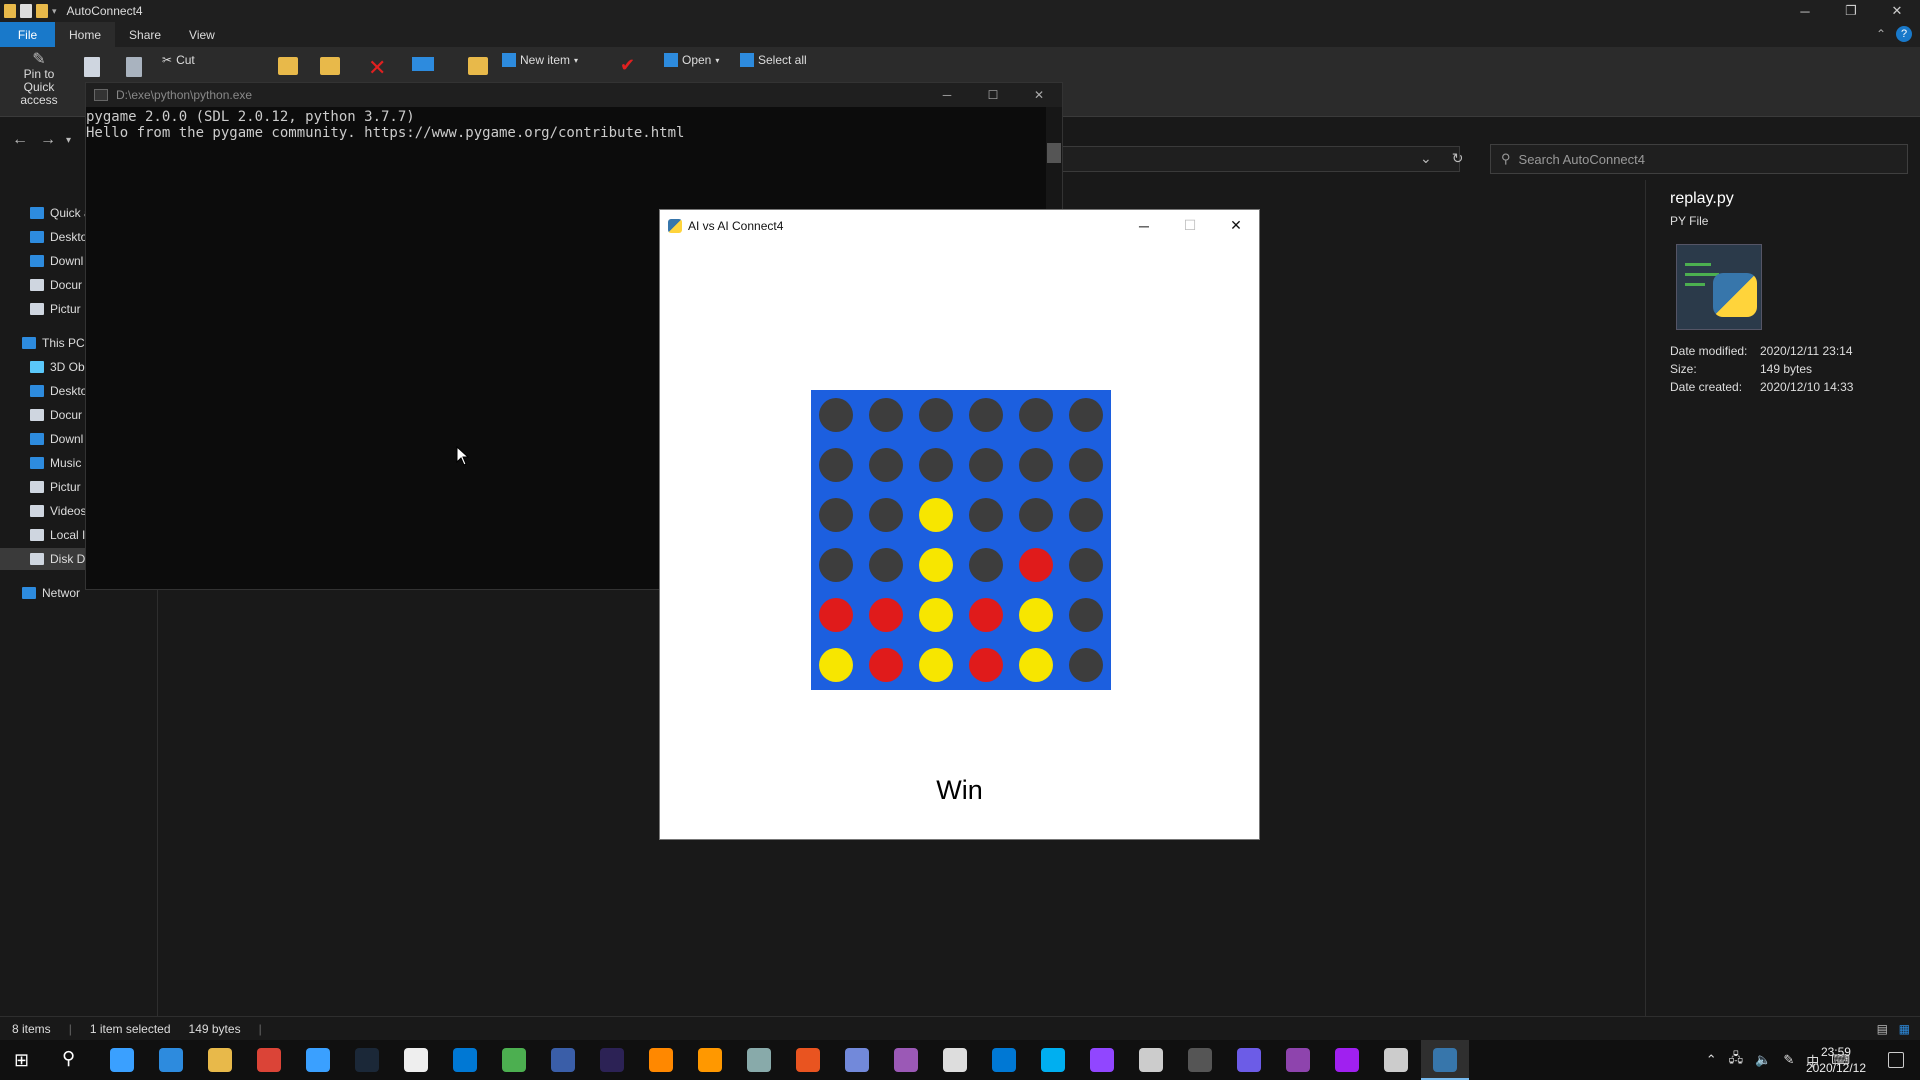  Describe the element at coordinates (43, 511) in the screenshot. I see `nav-item: Videos` at that location.